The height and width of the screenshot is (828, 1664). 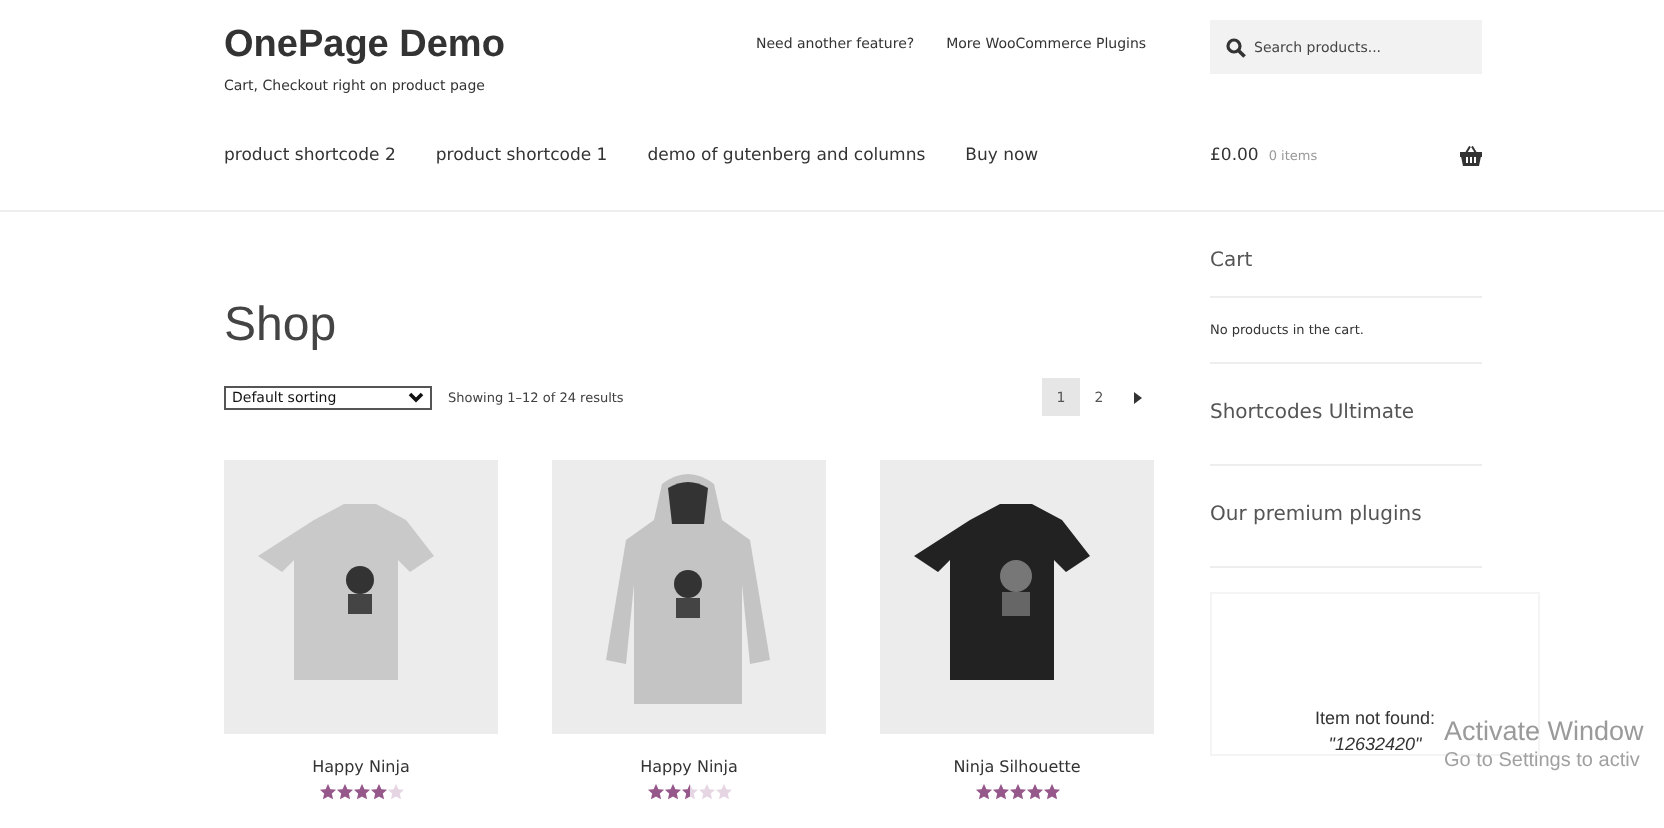 I want to click on chevron-down-icon, so click(x=416, y=397).